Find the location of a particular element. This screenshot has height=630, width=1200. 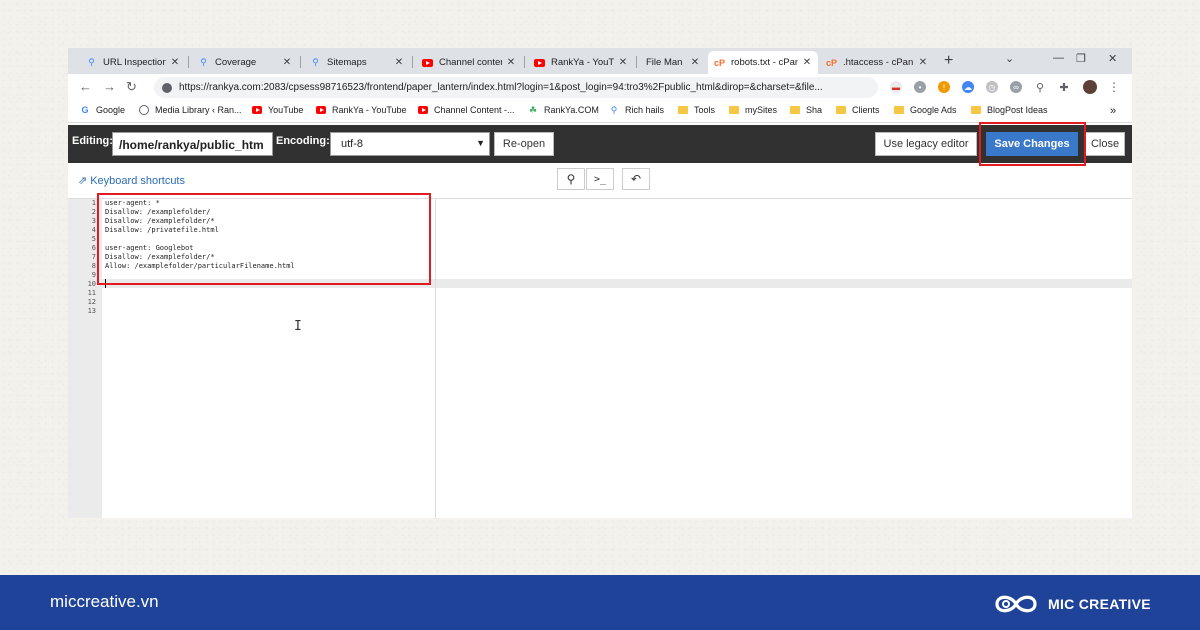

tab-label: Coverage is located at coordinates (236, 62).